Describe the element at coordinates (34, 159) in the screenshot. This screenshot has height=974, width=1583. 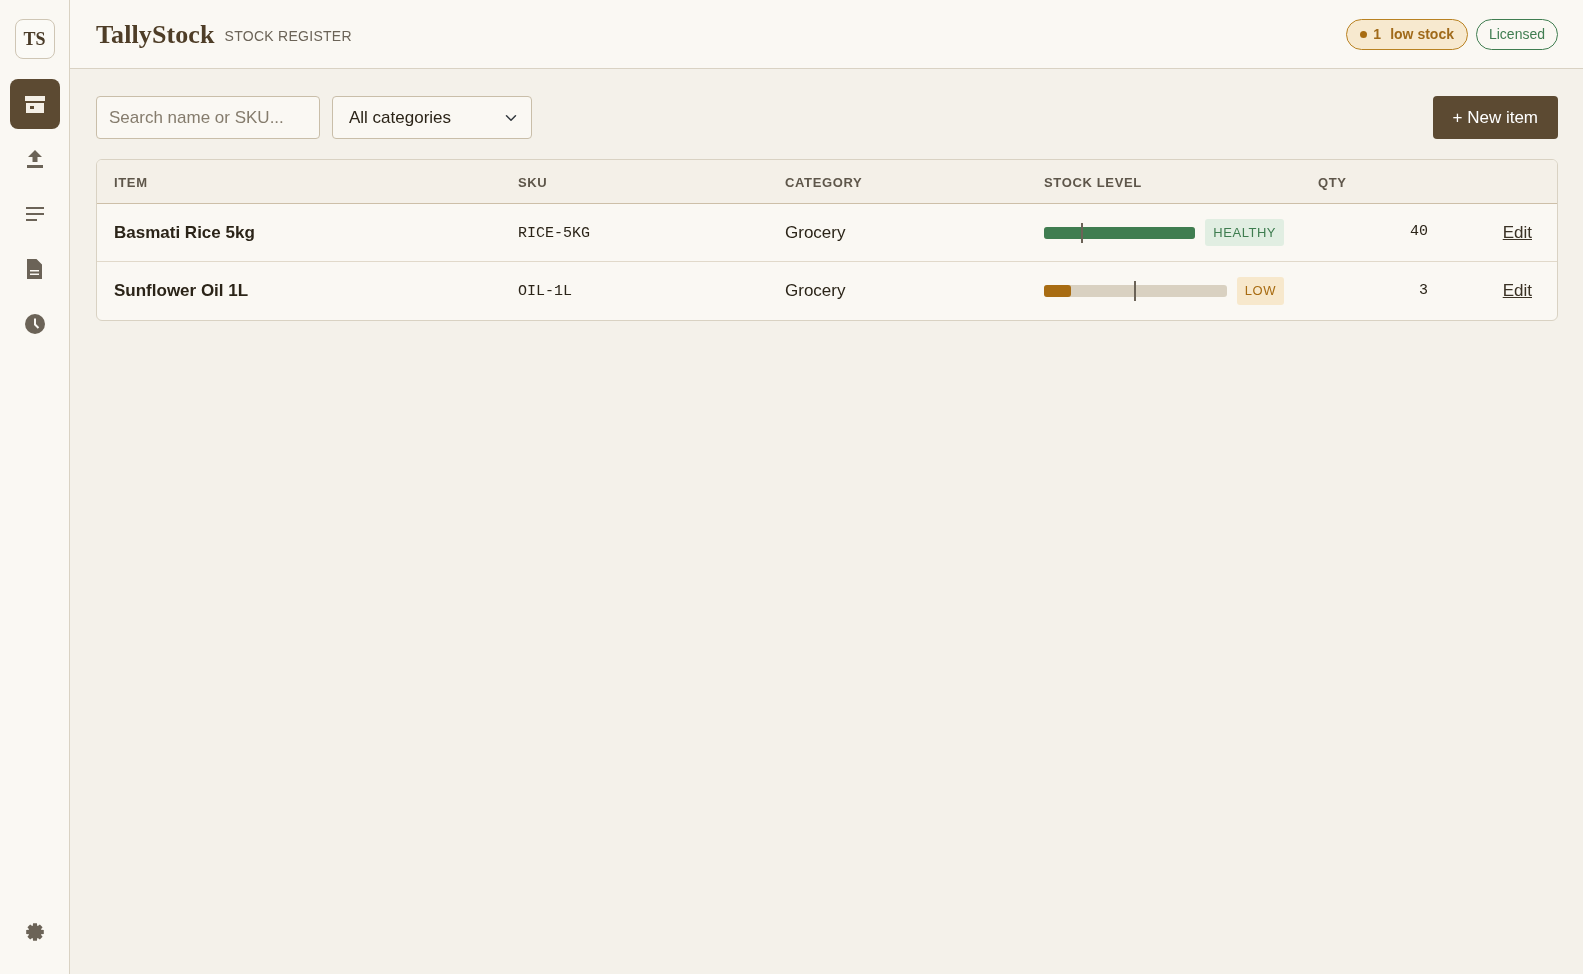
I see `upload-icon` at that location.